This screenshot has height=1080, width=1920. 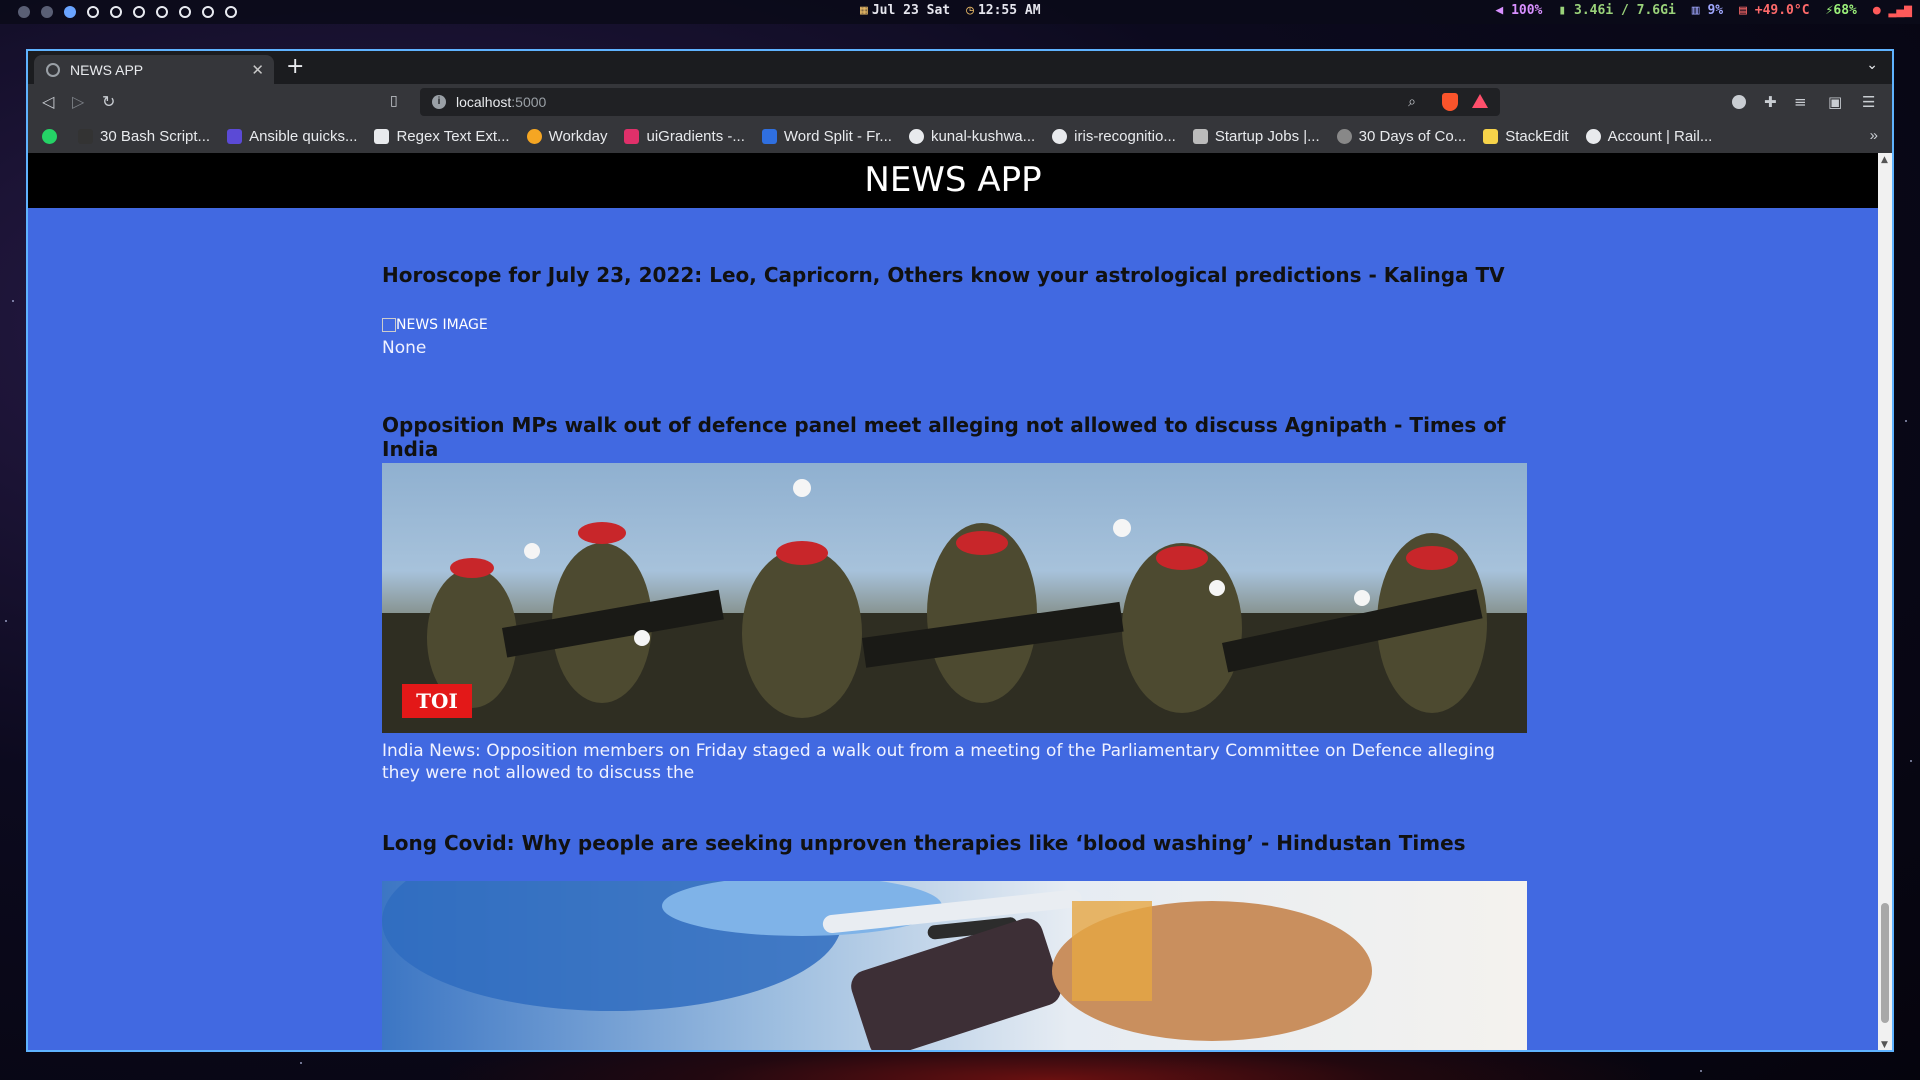 I want to click on calendar-icon: ▦, so click(x=864, y=10).